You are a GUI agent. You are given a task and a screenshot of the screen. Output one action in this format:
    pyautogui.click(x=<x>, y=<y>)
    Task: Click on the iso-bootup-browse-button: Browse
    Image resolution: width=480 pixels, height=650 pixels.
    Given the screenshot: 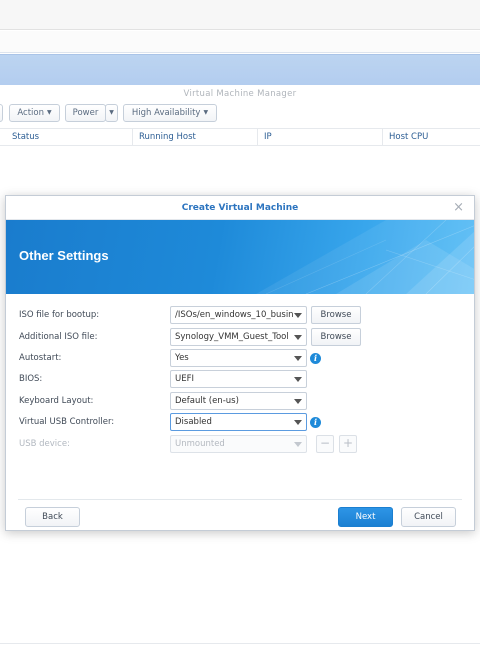 What is the action you would take?
    pyautogui.click(x=336, y=315)
    